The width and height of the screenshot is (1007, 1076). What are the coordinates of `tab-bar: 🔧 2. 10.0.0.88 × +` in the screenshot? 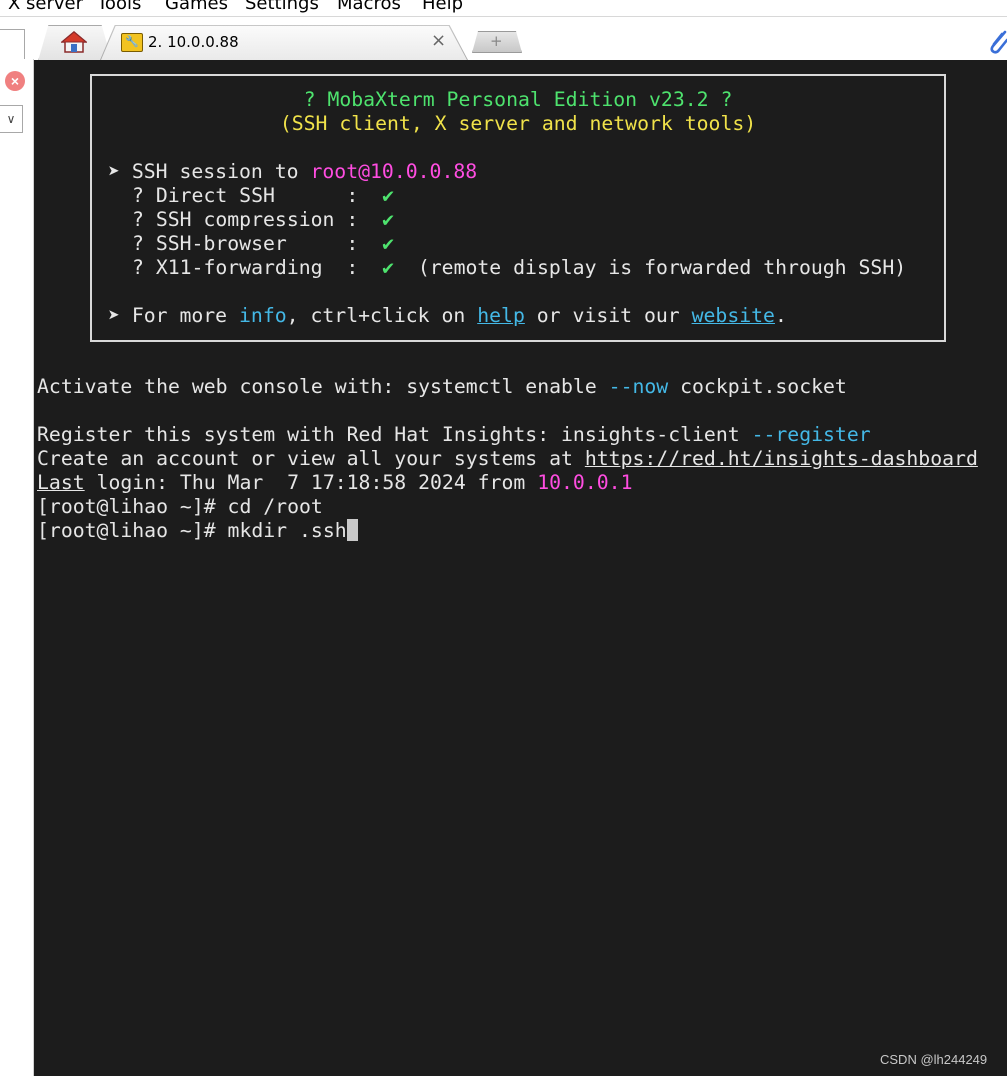 It's located at (503, 38).